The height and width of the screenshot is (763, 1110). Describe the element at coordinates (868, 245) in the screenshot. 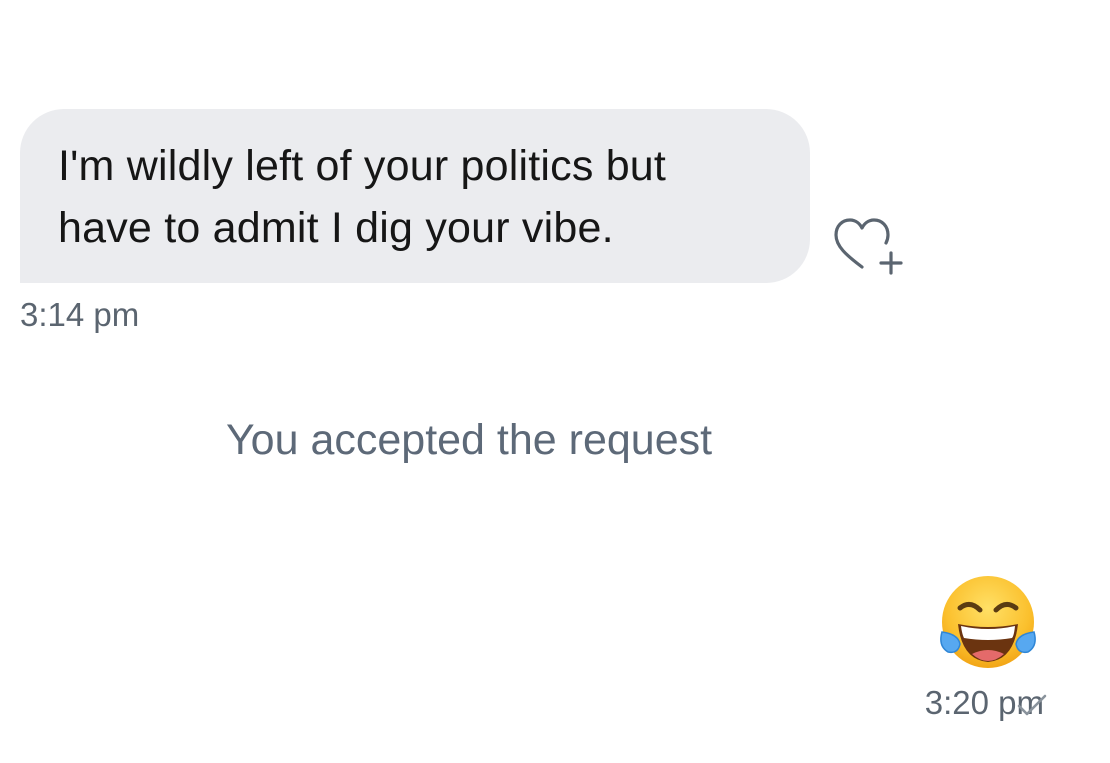

I see `heart-plus-icon` at that location.